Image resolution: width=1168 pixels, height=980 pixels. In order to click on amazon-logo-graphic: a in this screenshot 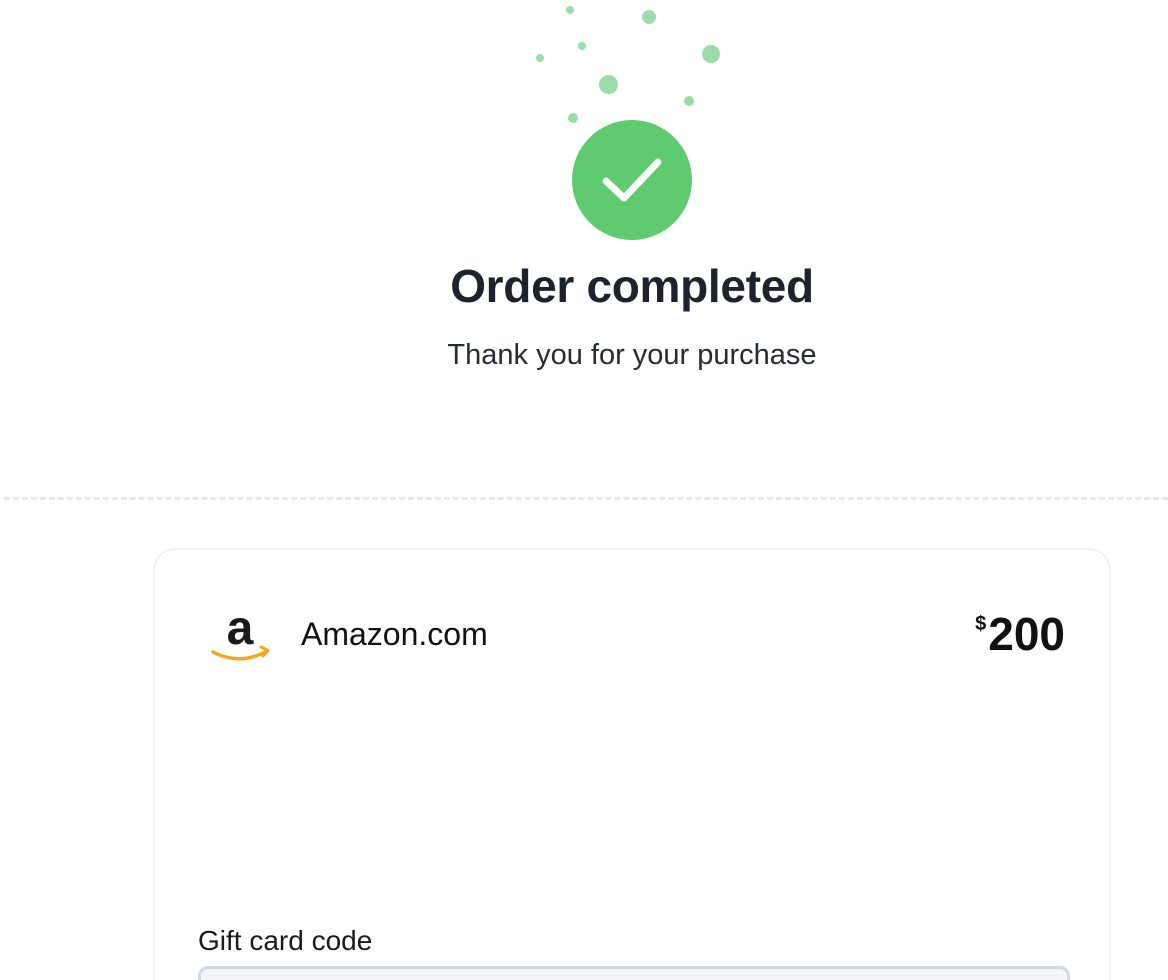, I will do `click(240, 631)`.